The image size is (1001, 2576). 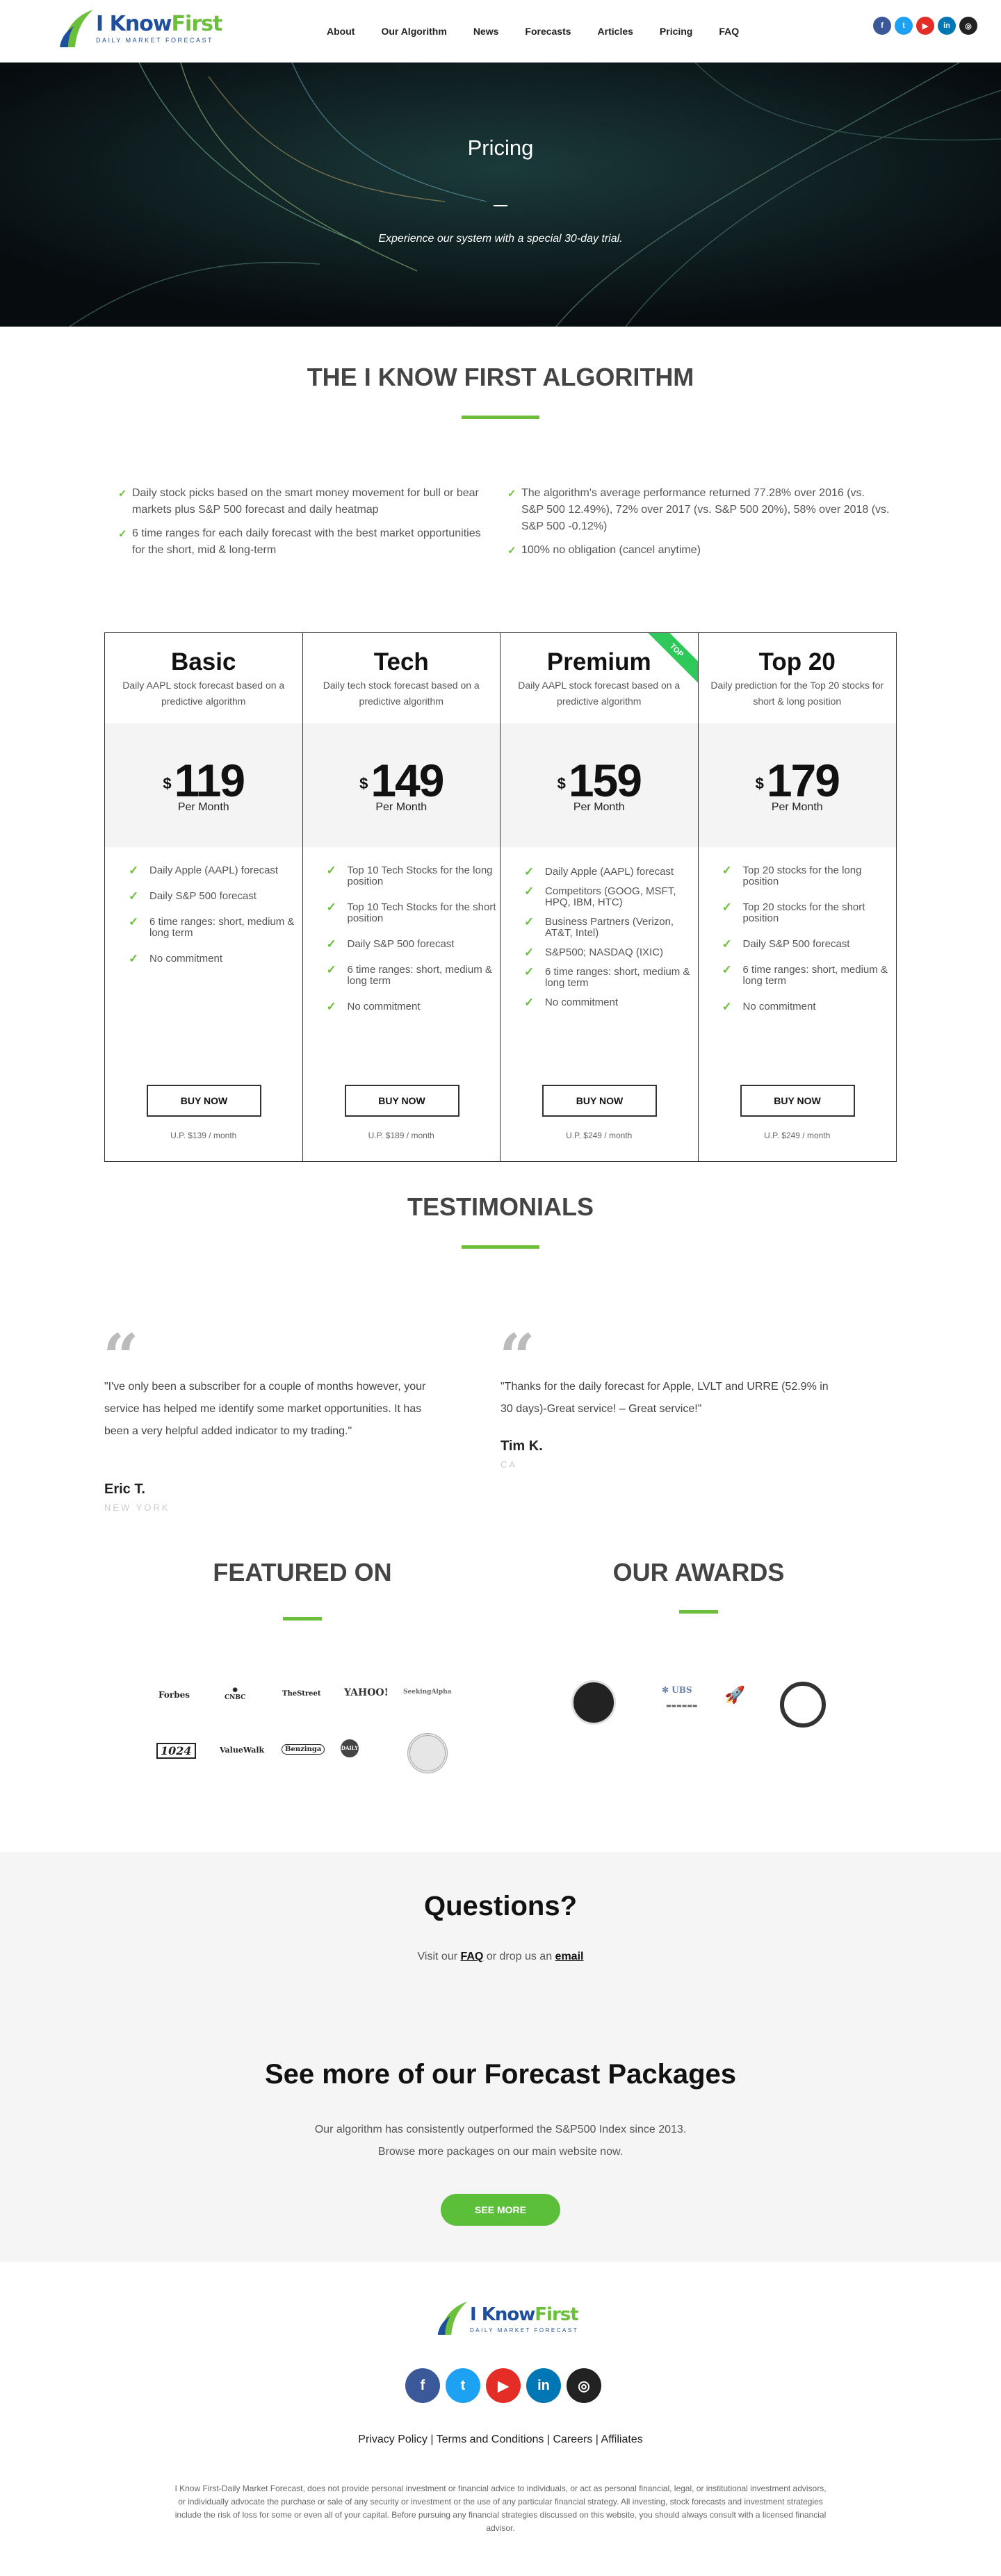 I want to click on buy-now-button-top20: BUY NOW, so click(x=797, y=1101).